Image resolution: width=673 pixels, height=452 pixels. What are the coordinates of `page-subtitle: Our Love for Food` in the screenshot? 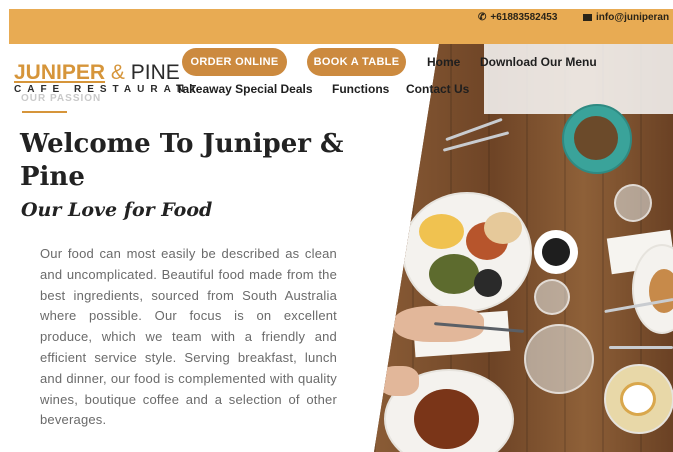 It's located at (117, 210).